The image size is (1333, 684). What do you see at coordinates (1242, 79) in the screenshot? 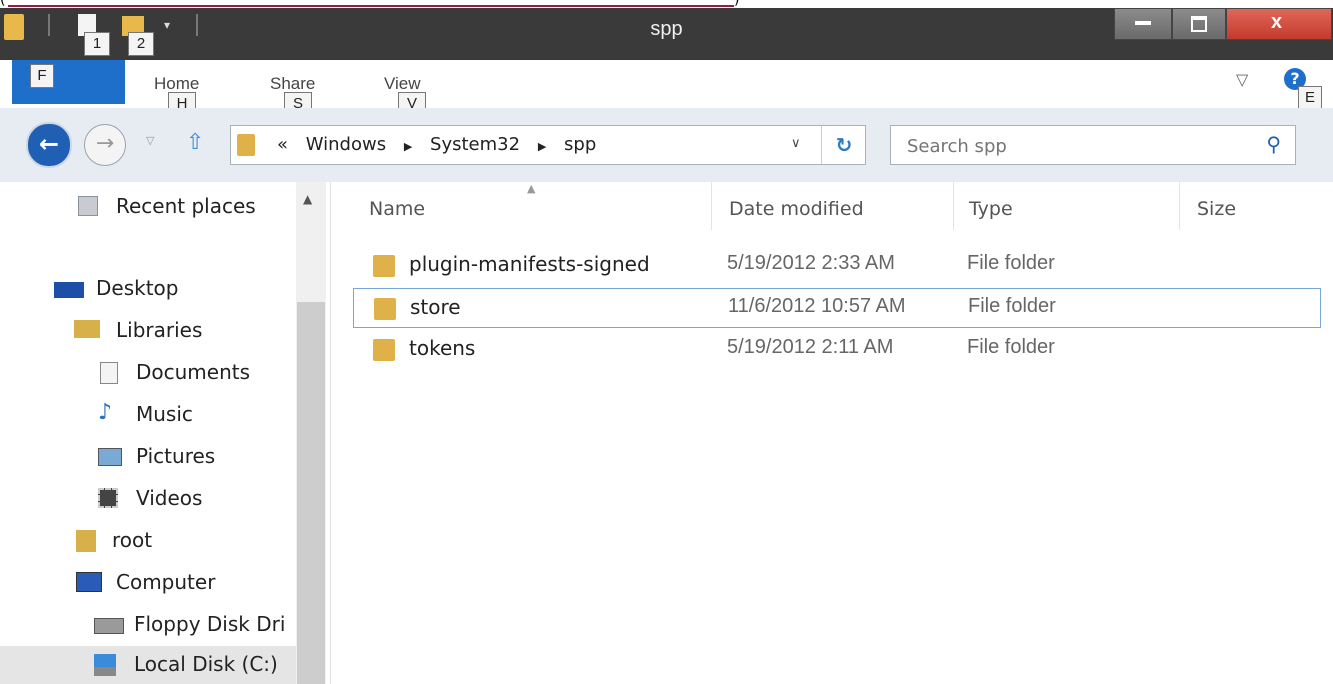
I see `expand-ribbon-icon: ▽` at bounding box center [1242, 79].